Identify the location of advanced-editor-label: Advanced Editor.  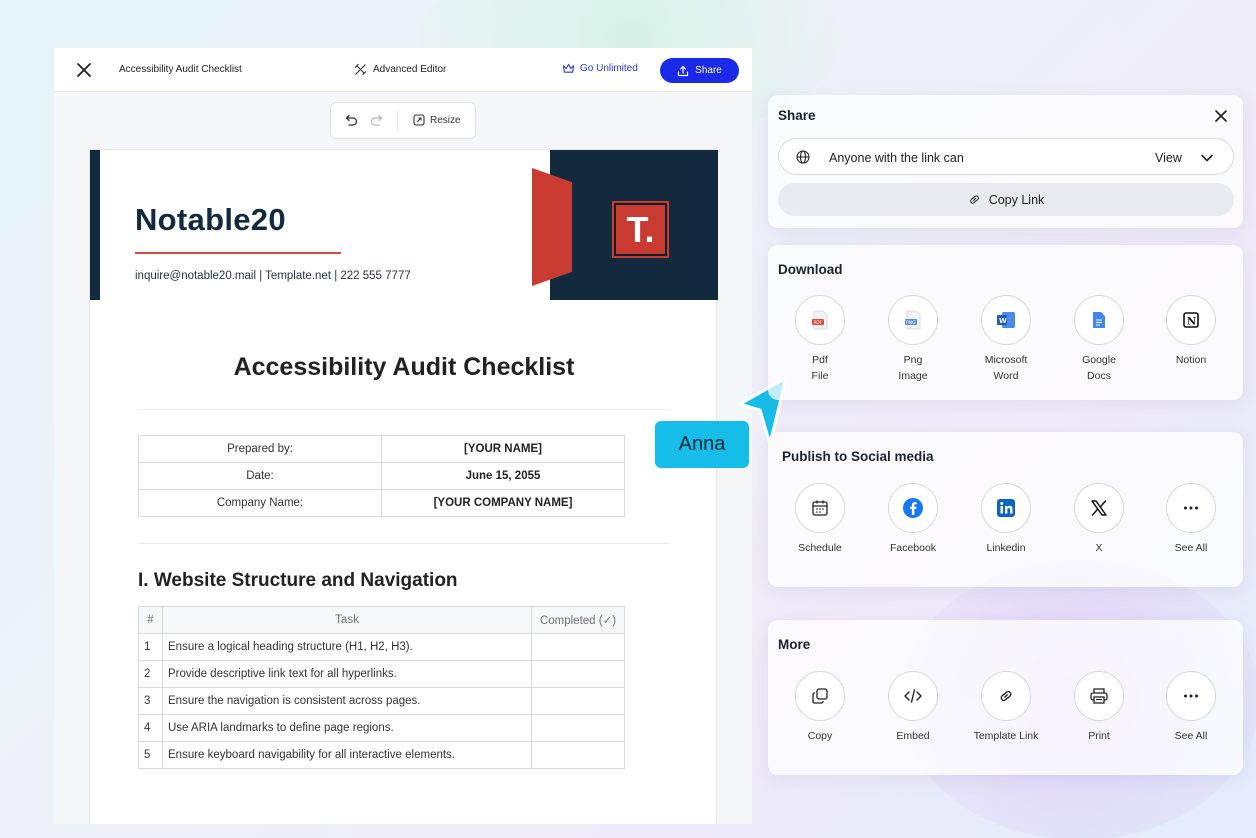
(410, 69).